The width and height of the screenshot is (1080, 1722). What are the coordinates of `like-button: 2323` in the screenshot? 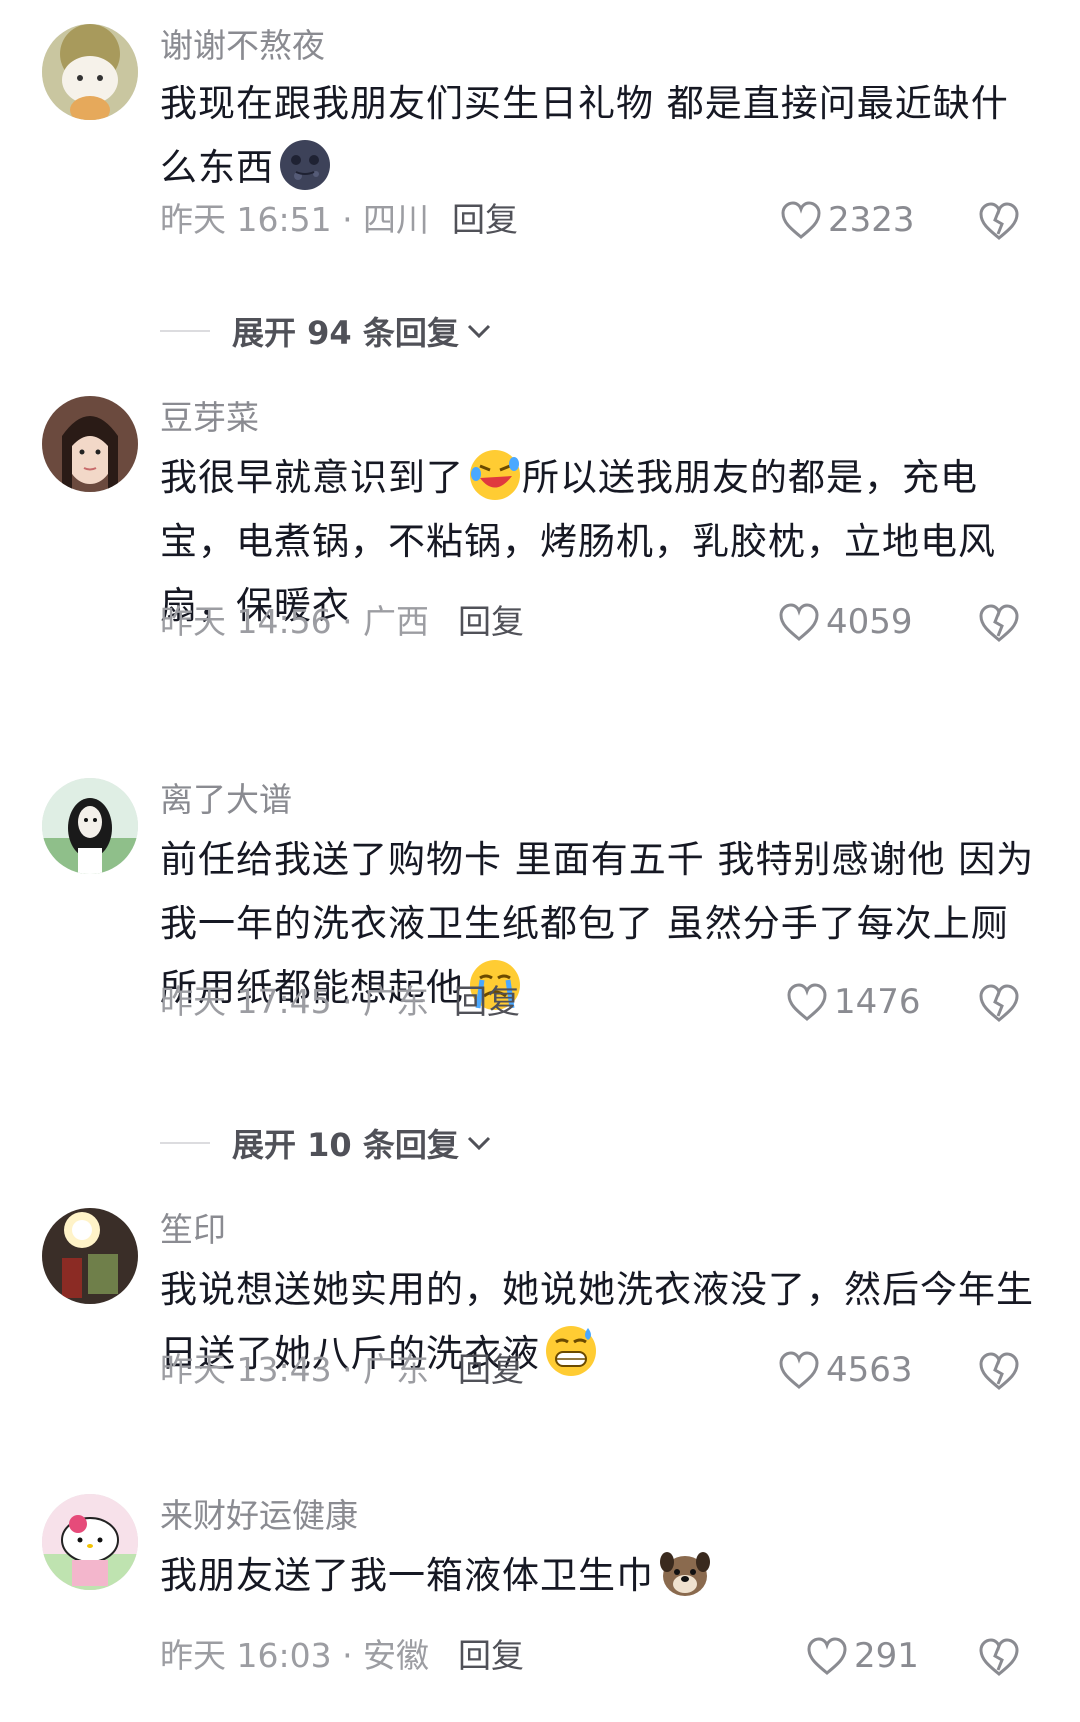 It's located at (847, 220).